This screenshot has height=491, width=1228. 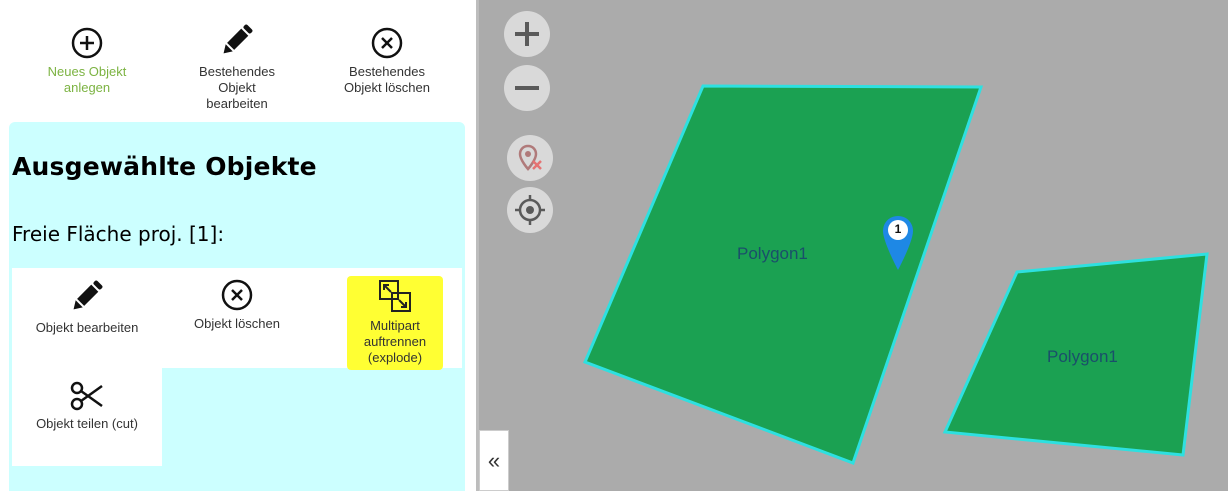 I want to click on selection-marker: 1, so click(x=898, y=243).